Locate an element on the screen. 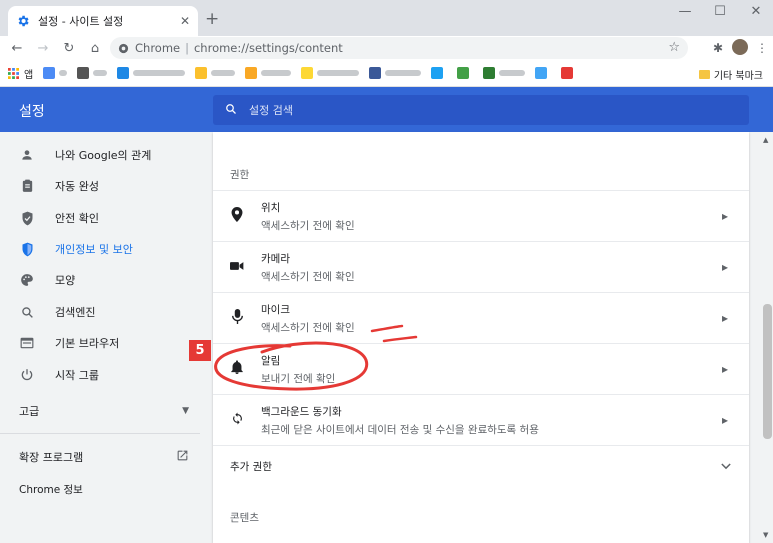 The image size is (773, 543). bookmark-star-icon: ☆ is located at coordinates (674, 47).